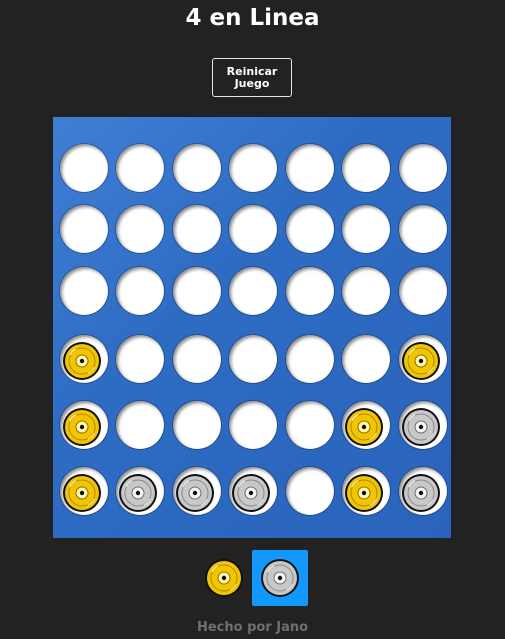 The width and height of the screenshot is (505, 639). I want to click on footer-credit: Hecho por Jano, so click(252, 627).